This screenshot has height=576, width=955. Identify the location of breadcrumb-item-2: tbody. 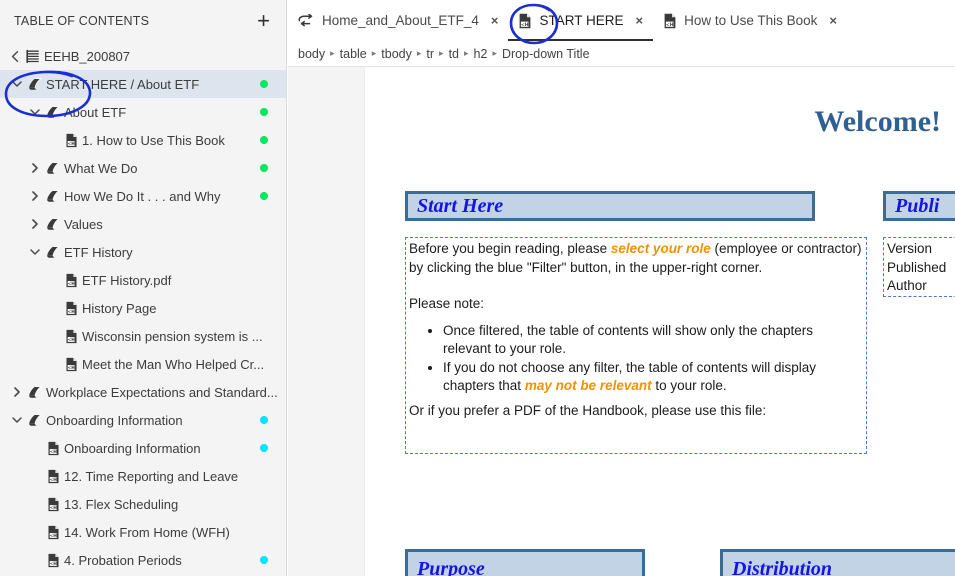
(396, 54).